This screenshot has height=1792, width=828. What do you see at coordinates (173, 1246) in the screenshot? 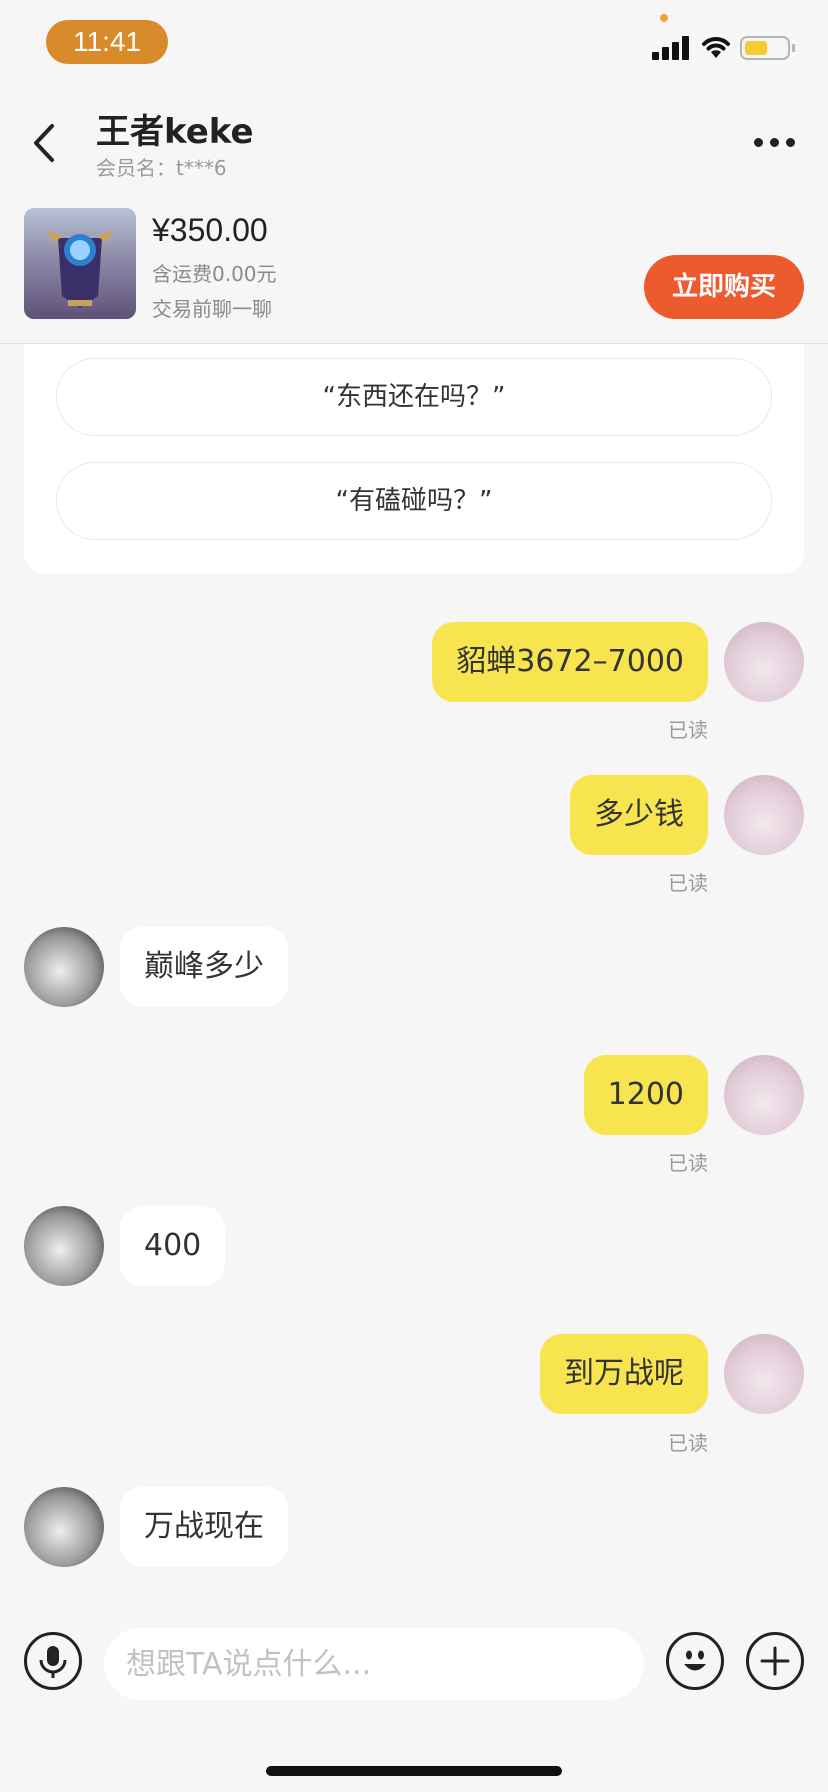
I see `message-bubble-contact: 400` at bounding box center [173, 1246].